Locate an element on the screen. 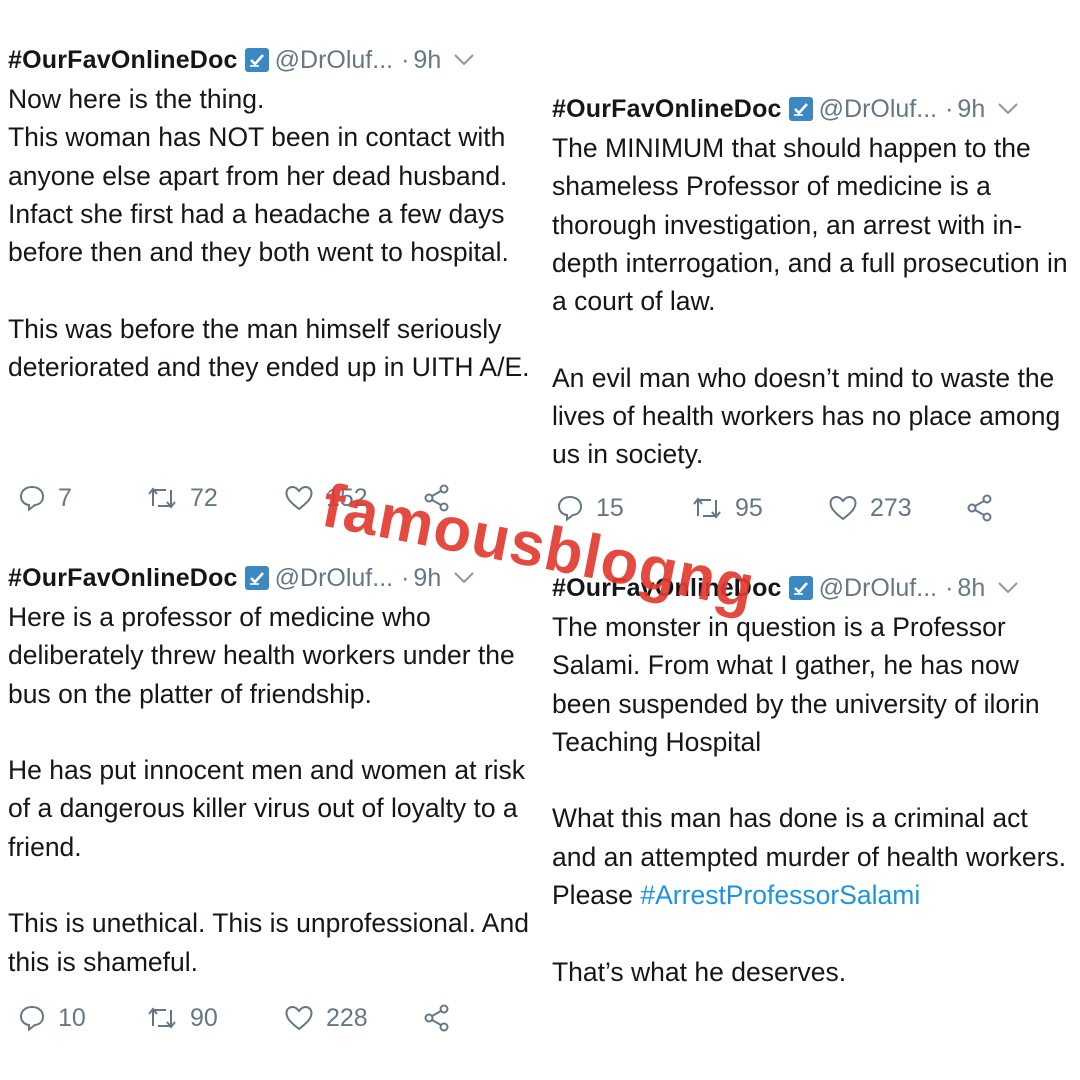  reply-button: 10 is located at coordinates (52, 1018).